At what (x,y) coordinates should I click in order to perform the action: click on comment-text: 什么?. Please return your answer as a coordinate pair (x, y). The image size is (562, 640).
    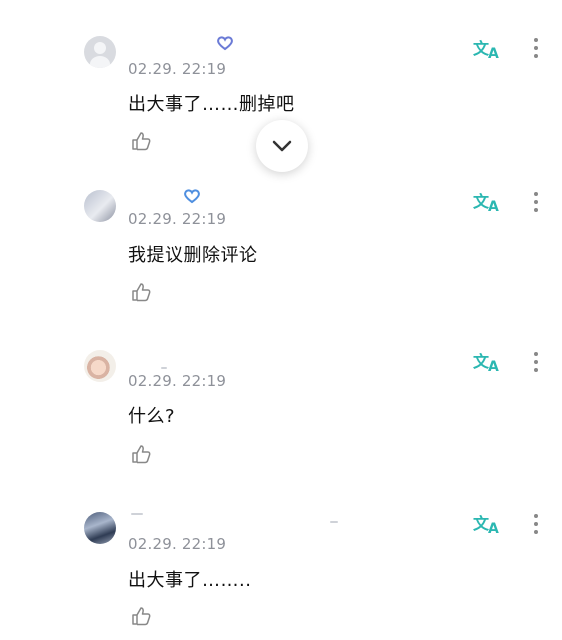
    Looking at the image, I should click on (152, 416).